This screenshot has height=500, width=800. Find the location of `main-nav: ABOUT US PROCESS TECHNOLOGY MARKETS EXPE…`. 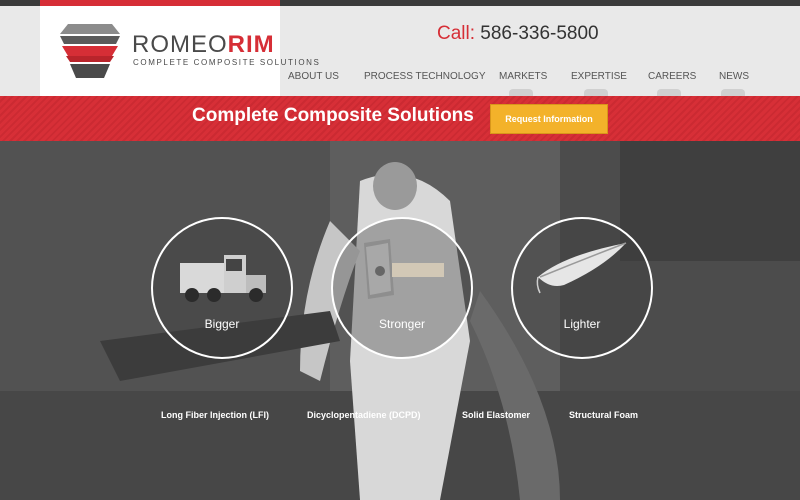

main-nav: ABOUT US PROCESS TECHNOLOGY MARKETS EXPE… is located at coordinates (400, 81).